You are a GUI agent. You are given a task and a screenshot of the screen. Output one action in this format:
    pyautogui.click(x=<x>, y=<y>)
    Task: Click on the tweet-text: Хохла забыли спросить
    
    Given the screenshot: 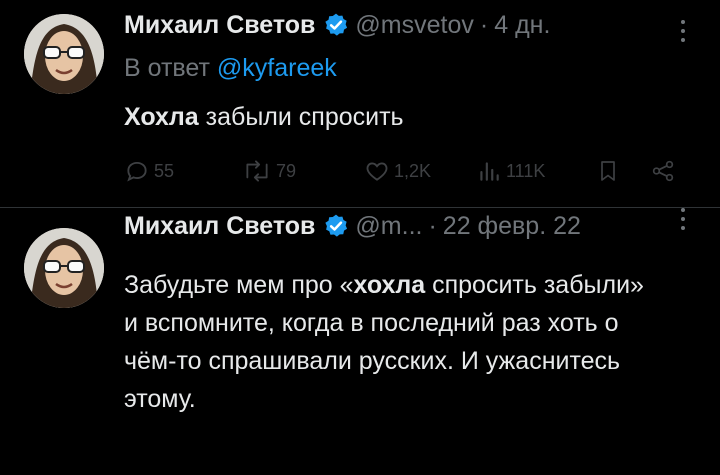 What is the action you would take?
    pyautogui.click(x=264, y=117)
    